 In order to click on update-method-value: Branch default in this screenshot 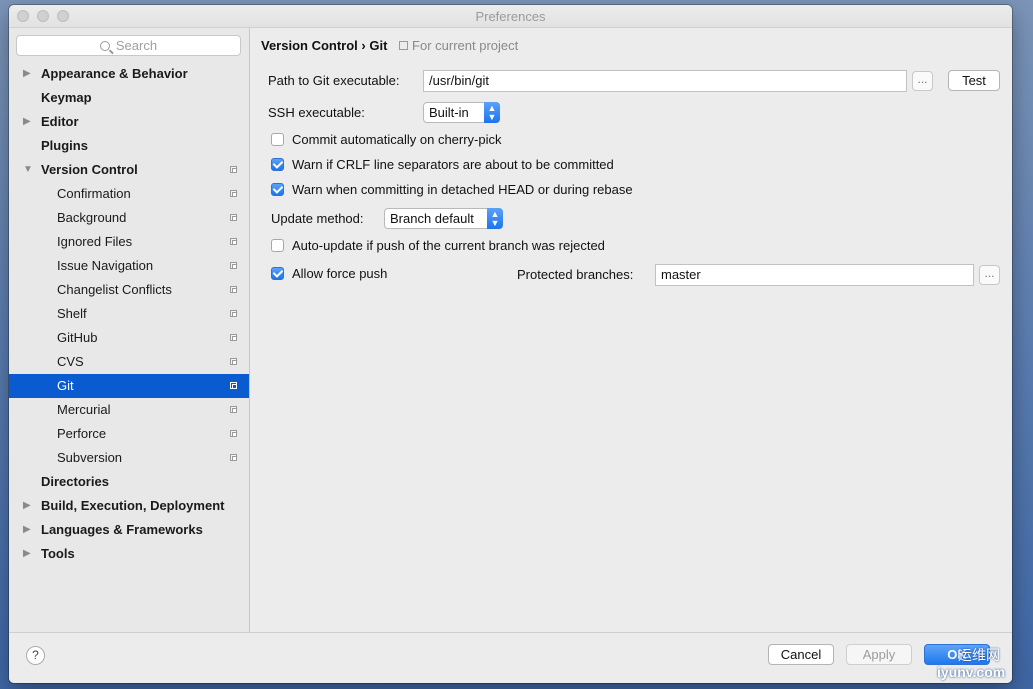, I will do `click(432, 218)`.